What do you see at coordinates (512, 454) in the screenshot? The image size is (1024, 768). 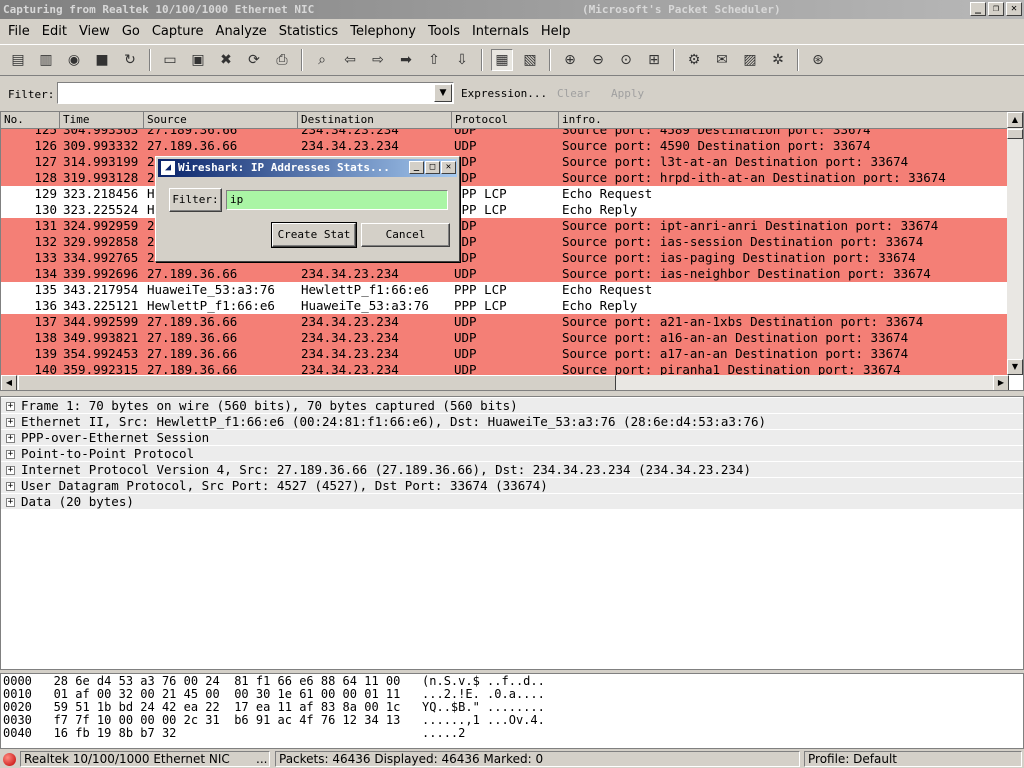 I see `detail-tree-item: + Point-to-Point Protocol` at bounding box center [512, 454].